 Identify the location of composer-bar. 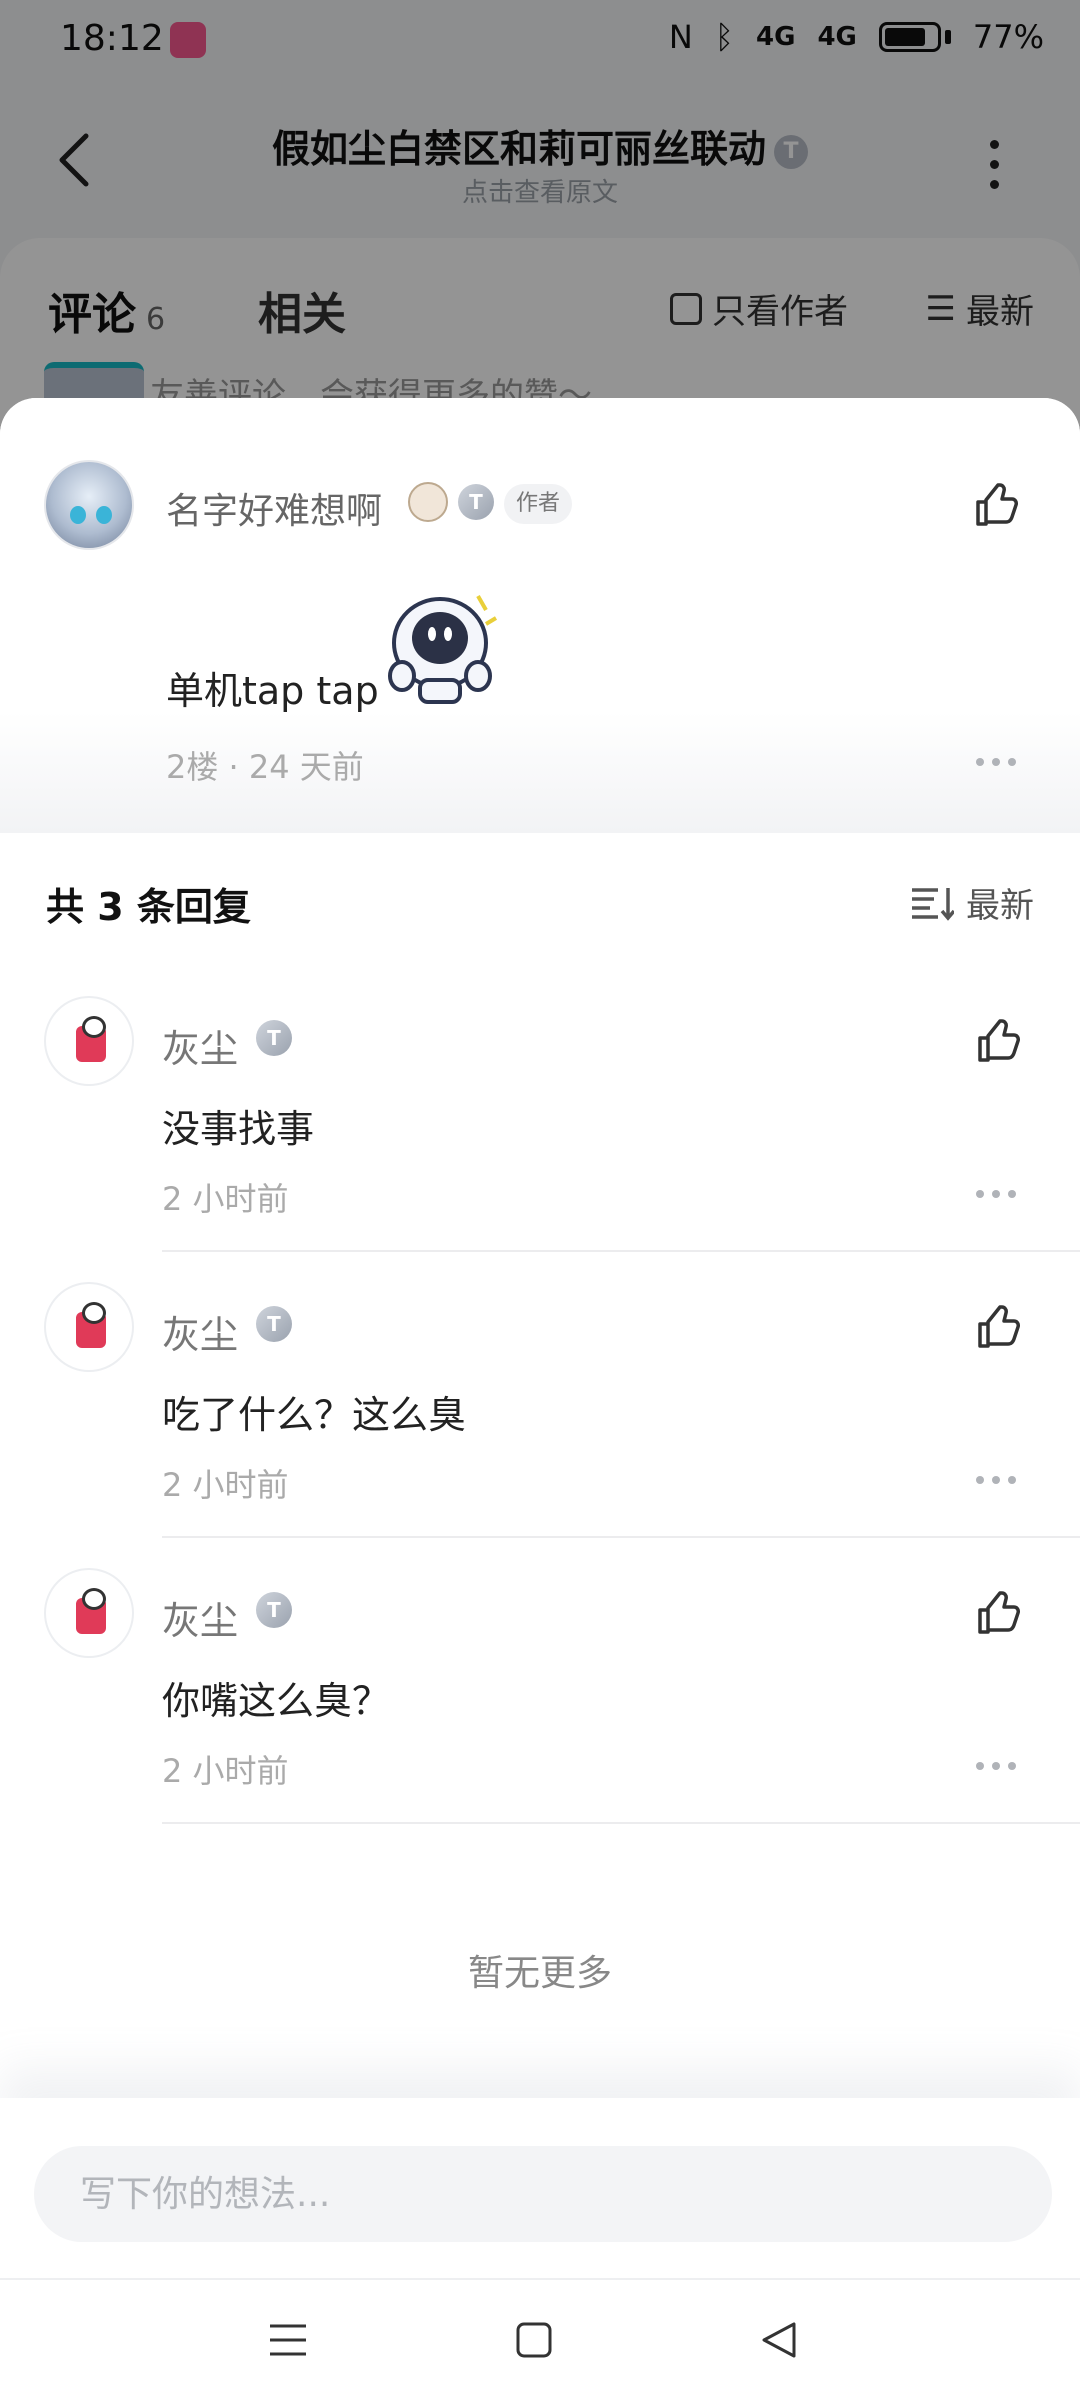
(540, 2188).